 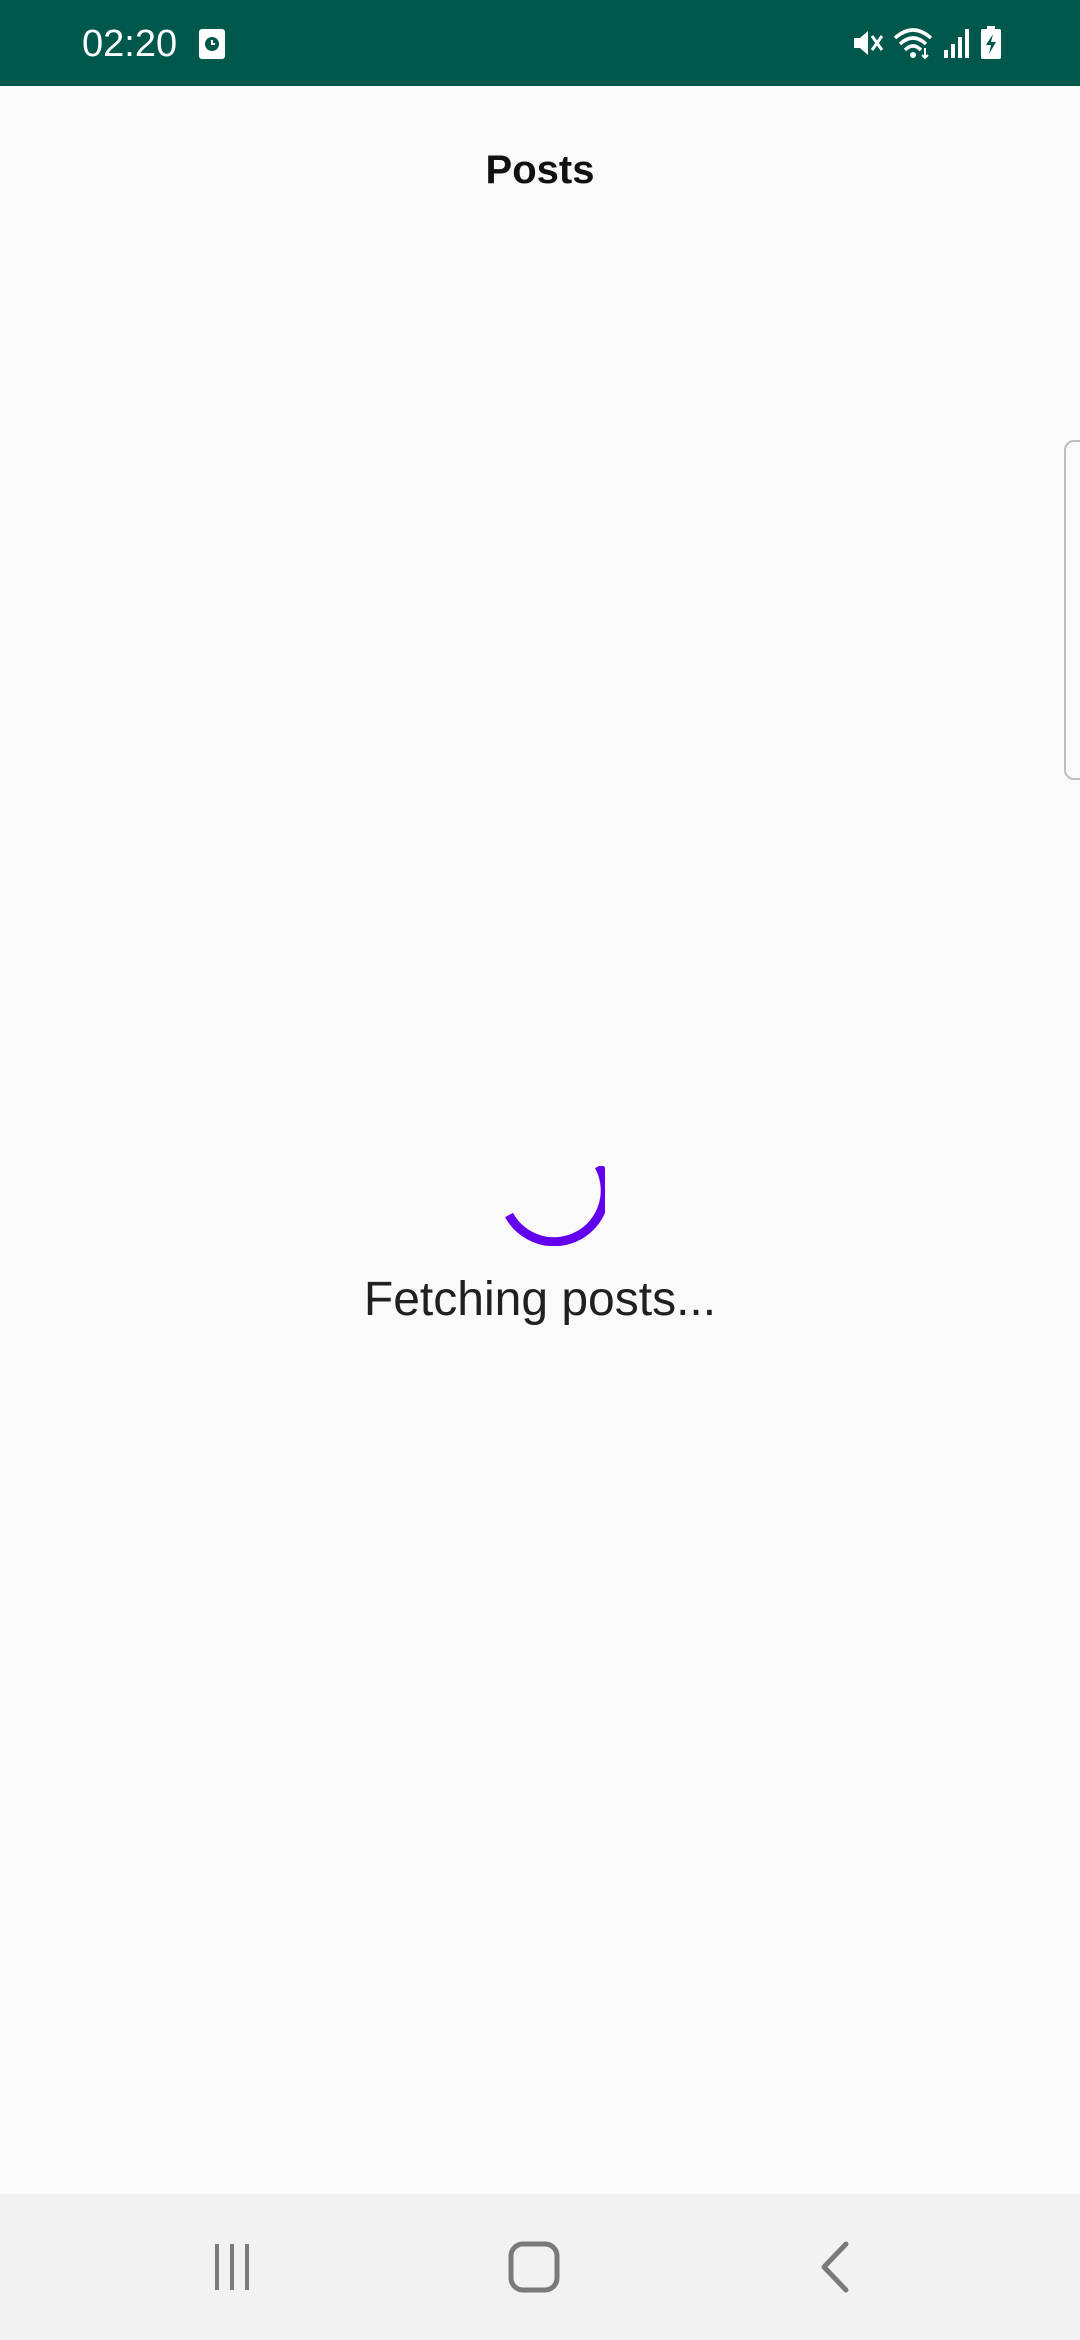 What do you see at coordinates (991, 43) in the screenshot?
I see `battery-charging-icon` at bounding box center [991, 43].